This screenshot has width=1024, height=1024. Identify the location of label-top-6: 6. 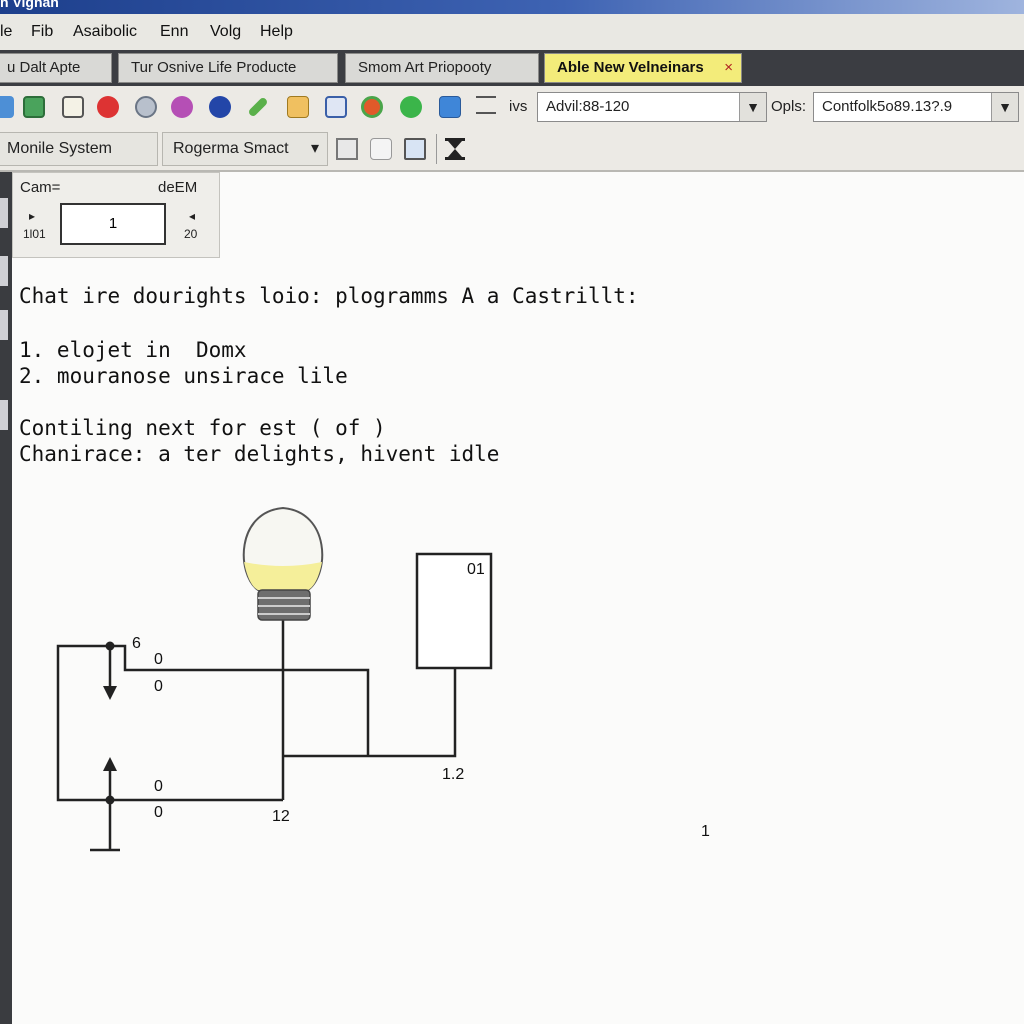
(136, 643).